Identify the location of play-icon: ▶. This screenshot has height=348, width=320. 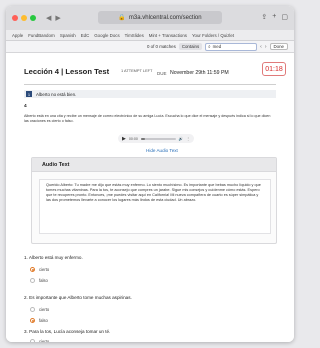
(124, 139).